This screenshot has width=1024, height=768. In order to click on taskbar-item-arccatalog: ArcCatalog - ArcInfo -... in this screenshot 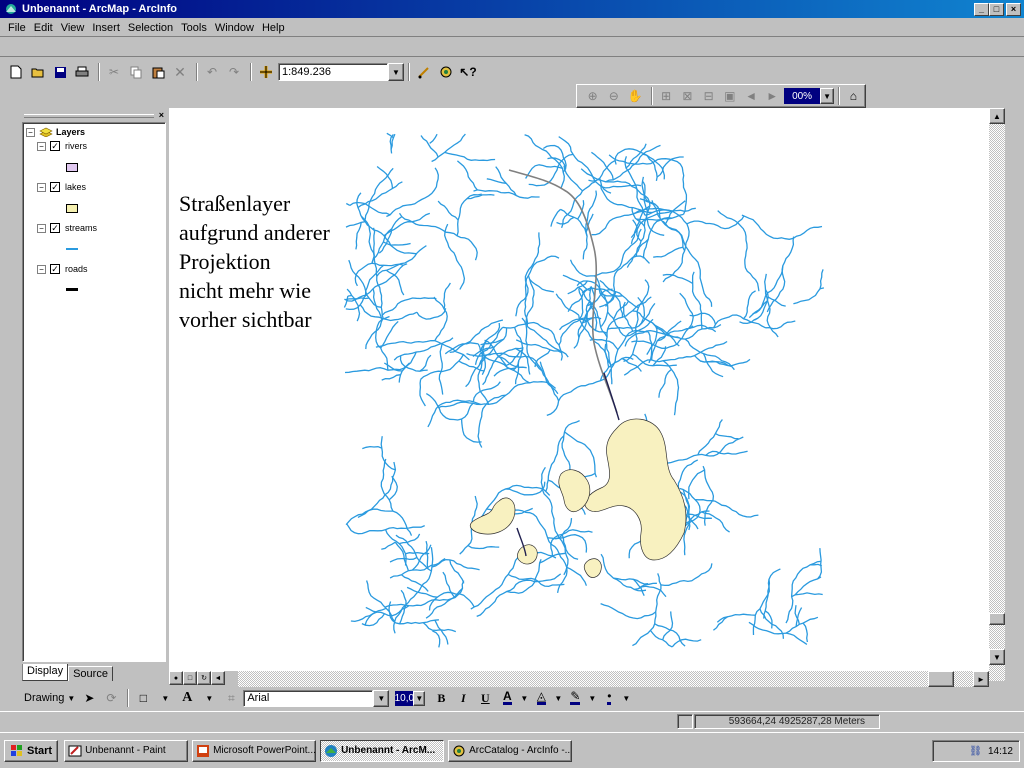, I will do `click(510, 750)`.